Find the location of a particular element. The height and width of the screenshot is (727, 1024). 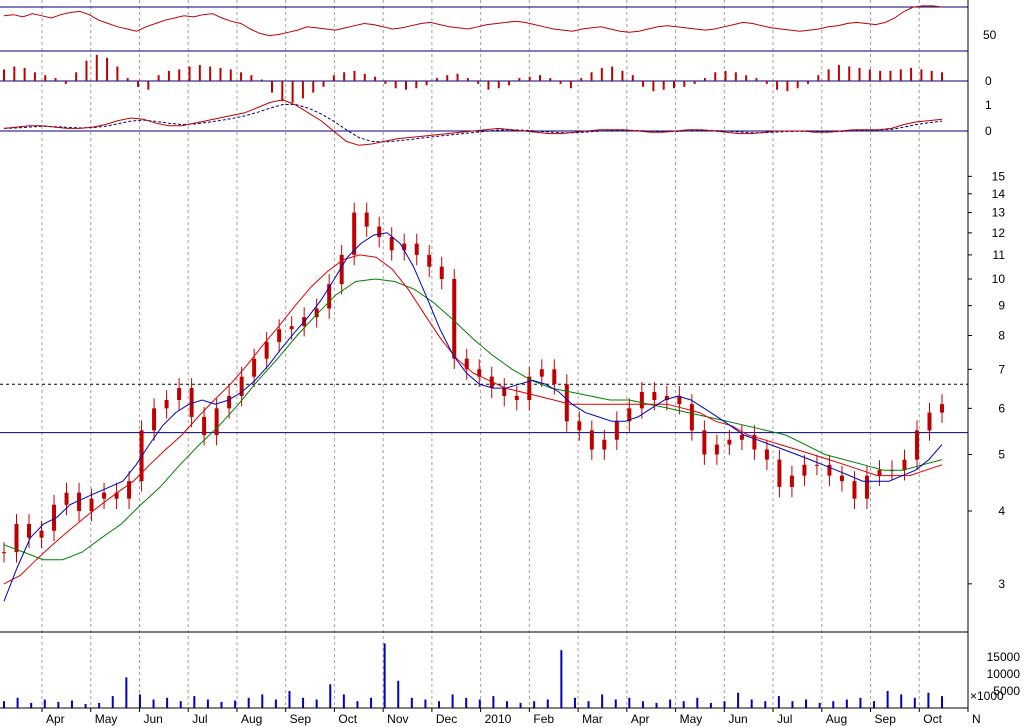

x-tick-label: N is located at coordinates (976, 719).